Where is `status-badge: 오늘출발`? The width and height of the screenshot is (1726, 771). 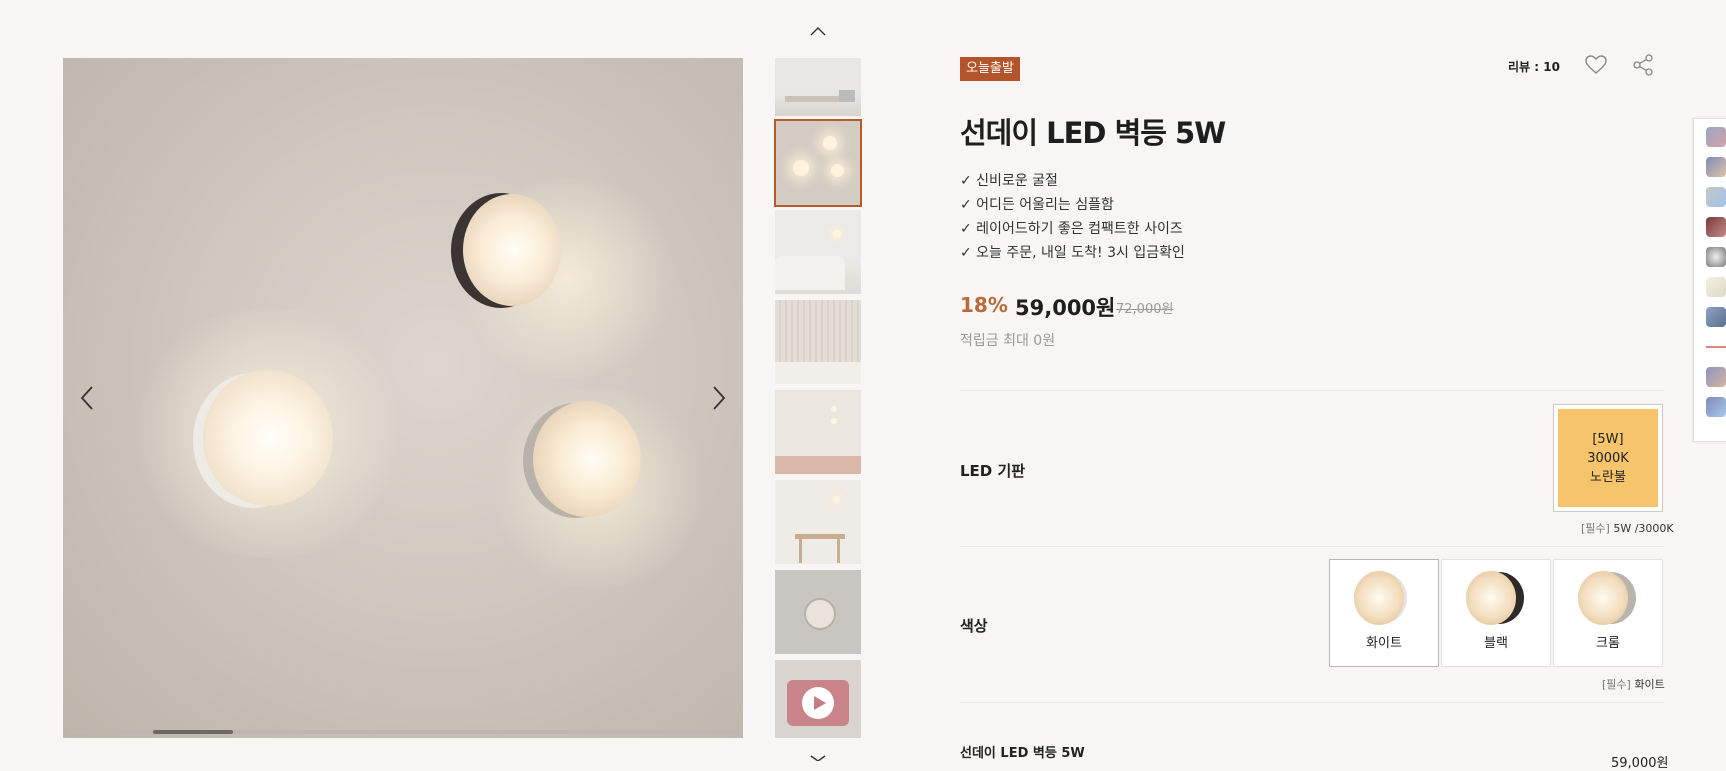
status-badge: 오늘출발 is located at coordinates (990, 69).